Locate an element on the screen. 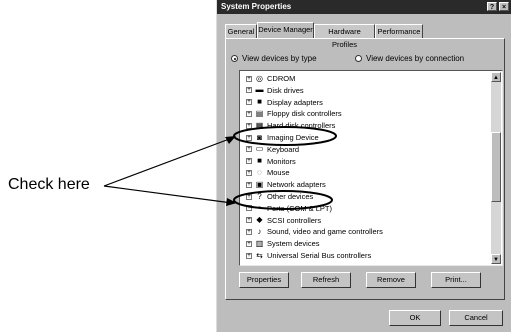  help-button: ? is located at coordinates (492, 6).